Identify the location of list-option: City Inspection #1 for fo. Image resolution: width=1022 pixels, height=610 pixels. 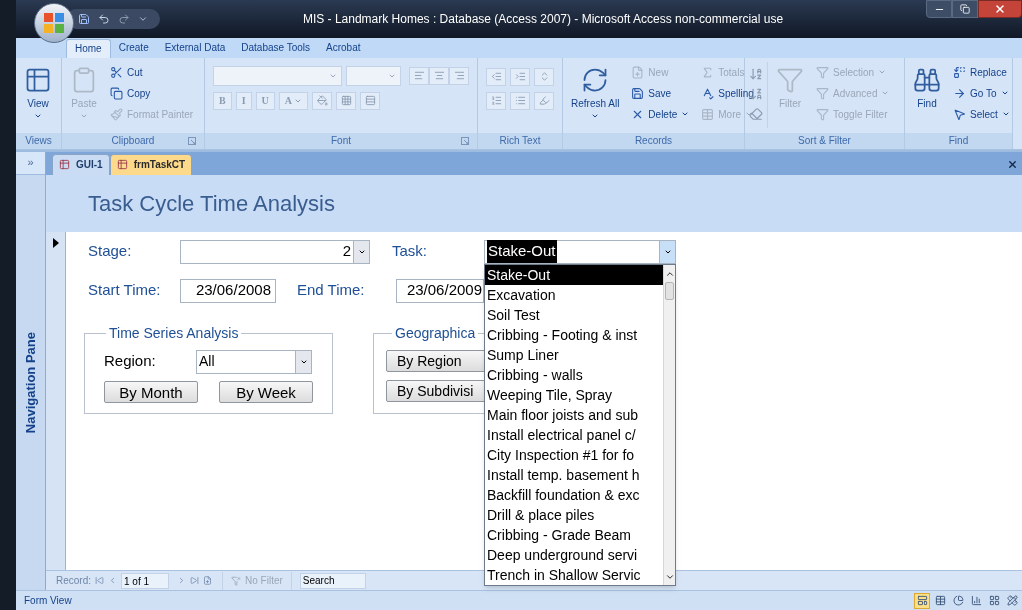
(574, 454).